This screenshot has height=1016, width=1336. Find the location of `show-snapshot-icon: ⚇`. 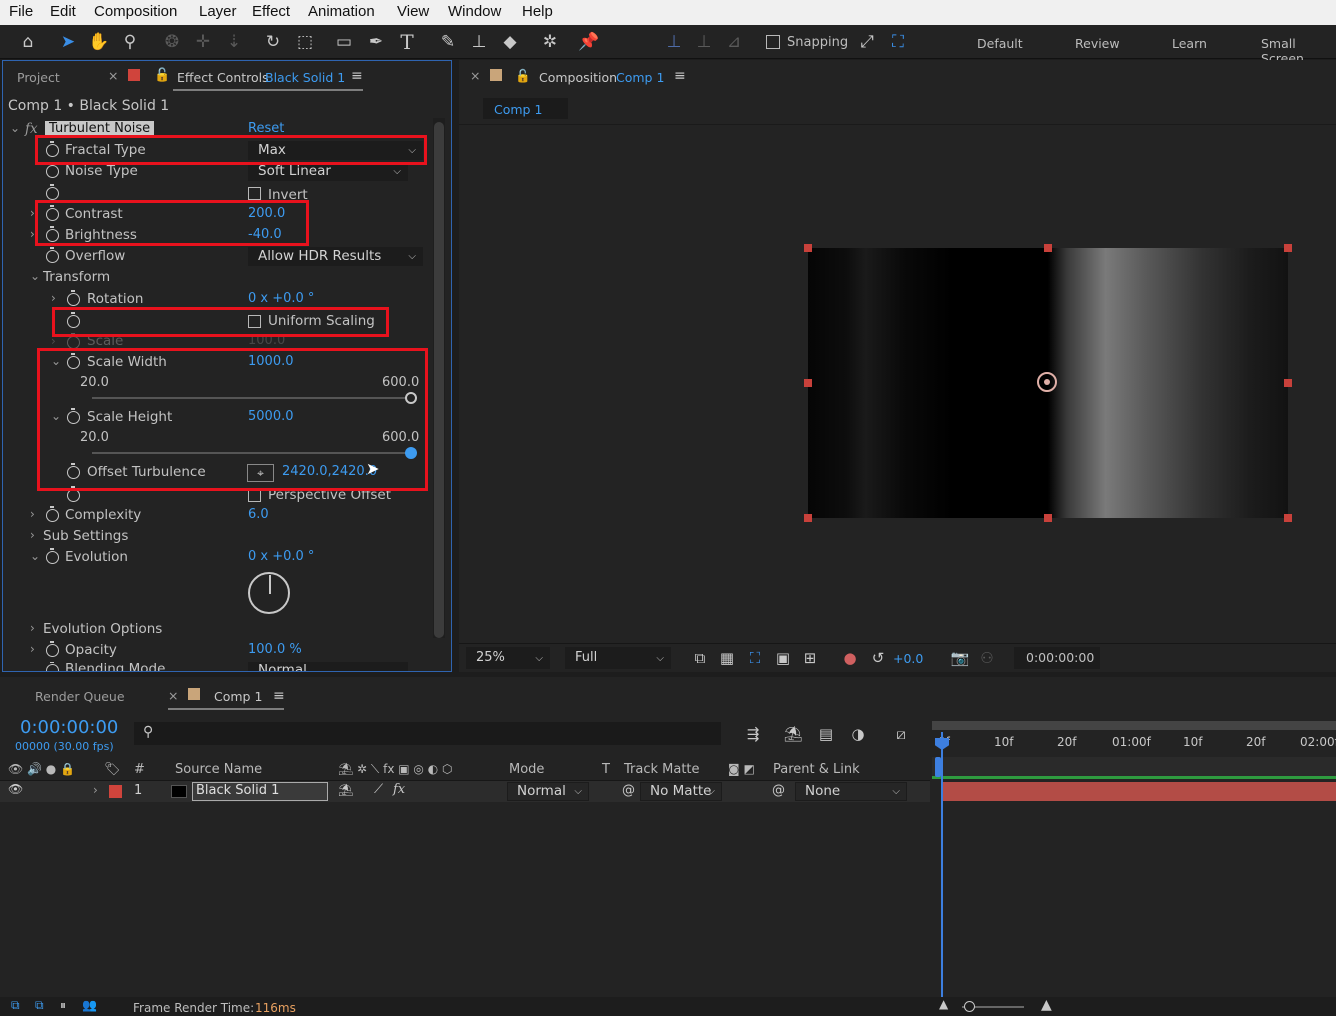

show-snapshot-icon: ⚇ is located at coordinates (987, 658).